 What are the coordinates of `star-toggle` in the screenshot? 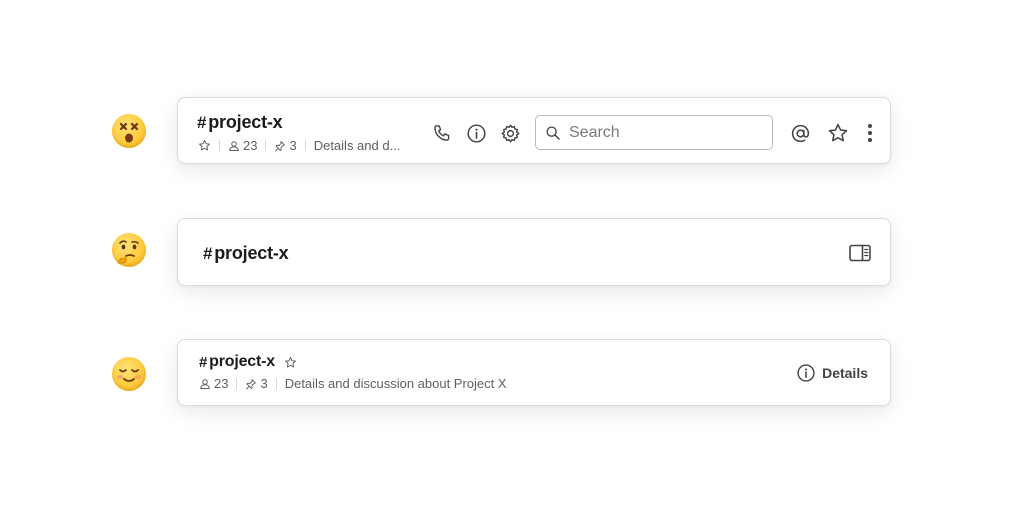 It's located at (204, 145).